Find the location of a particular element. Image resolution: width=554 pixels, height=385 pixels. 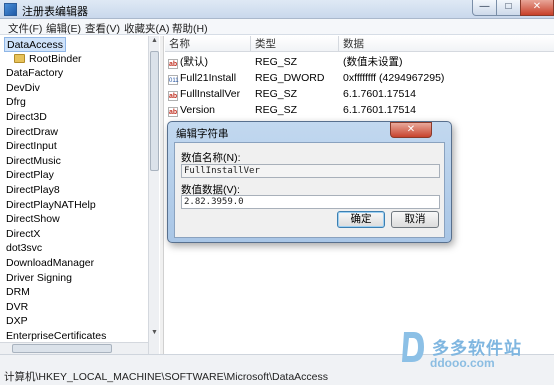

tree-item: DirectPlayNATHelp is located at coordinates (51, 205).